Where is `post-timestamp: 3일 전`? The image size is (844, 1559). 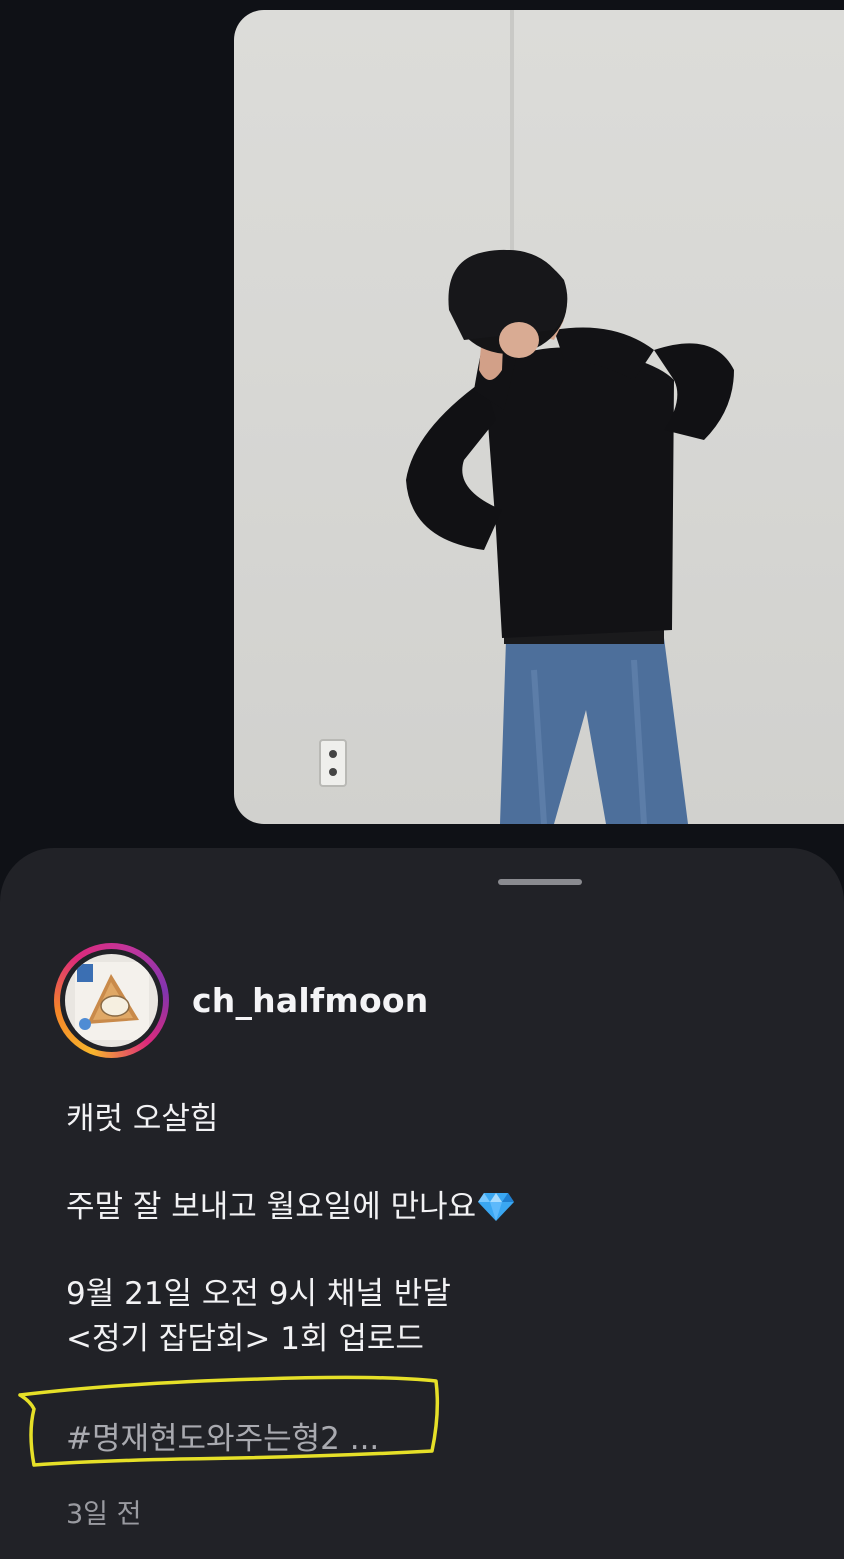 post-timestamp: 3일 전 is located at coordinates (104, 1514).